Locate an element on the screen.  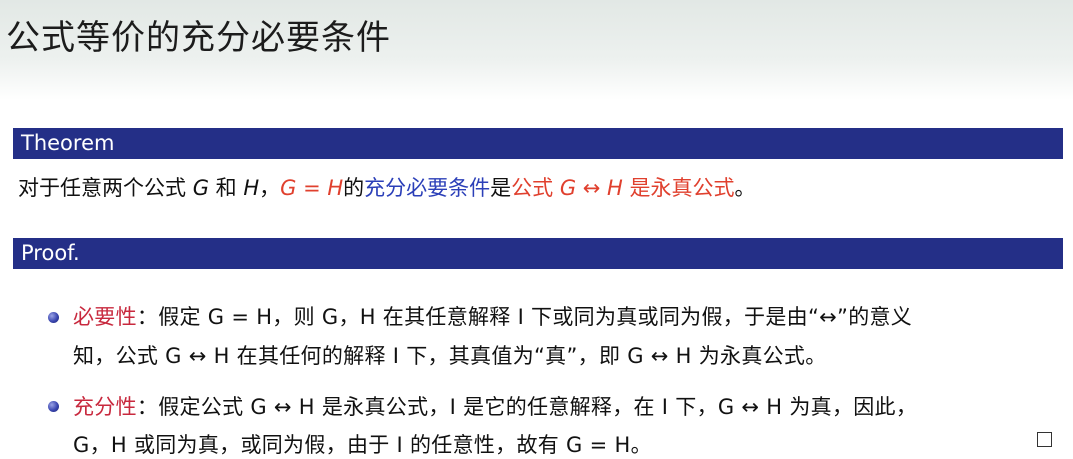
theorem-shi: 是 is located at coordinates (501, 188).